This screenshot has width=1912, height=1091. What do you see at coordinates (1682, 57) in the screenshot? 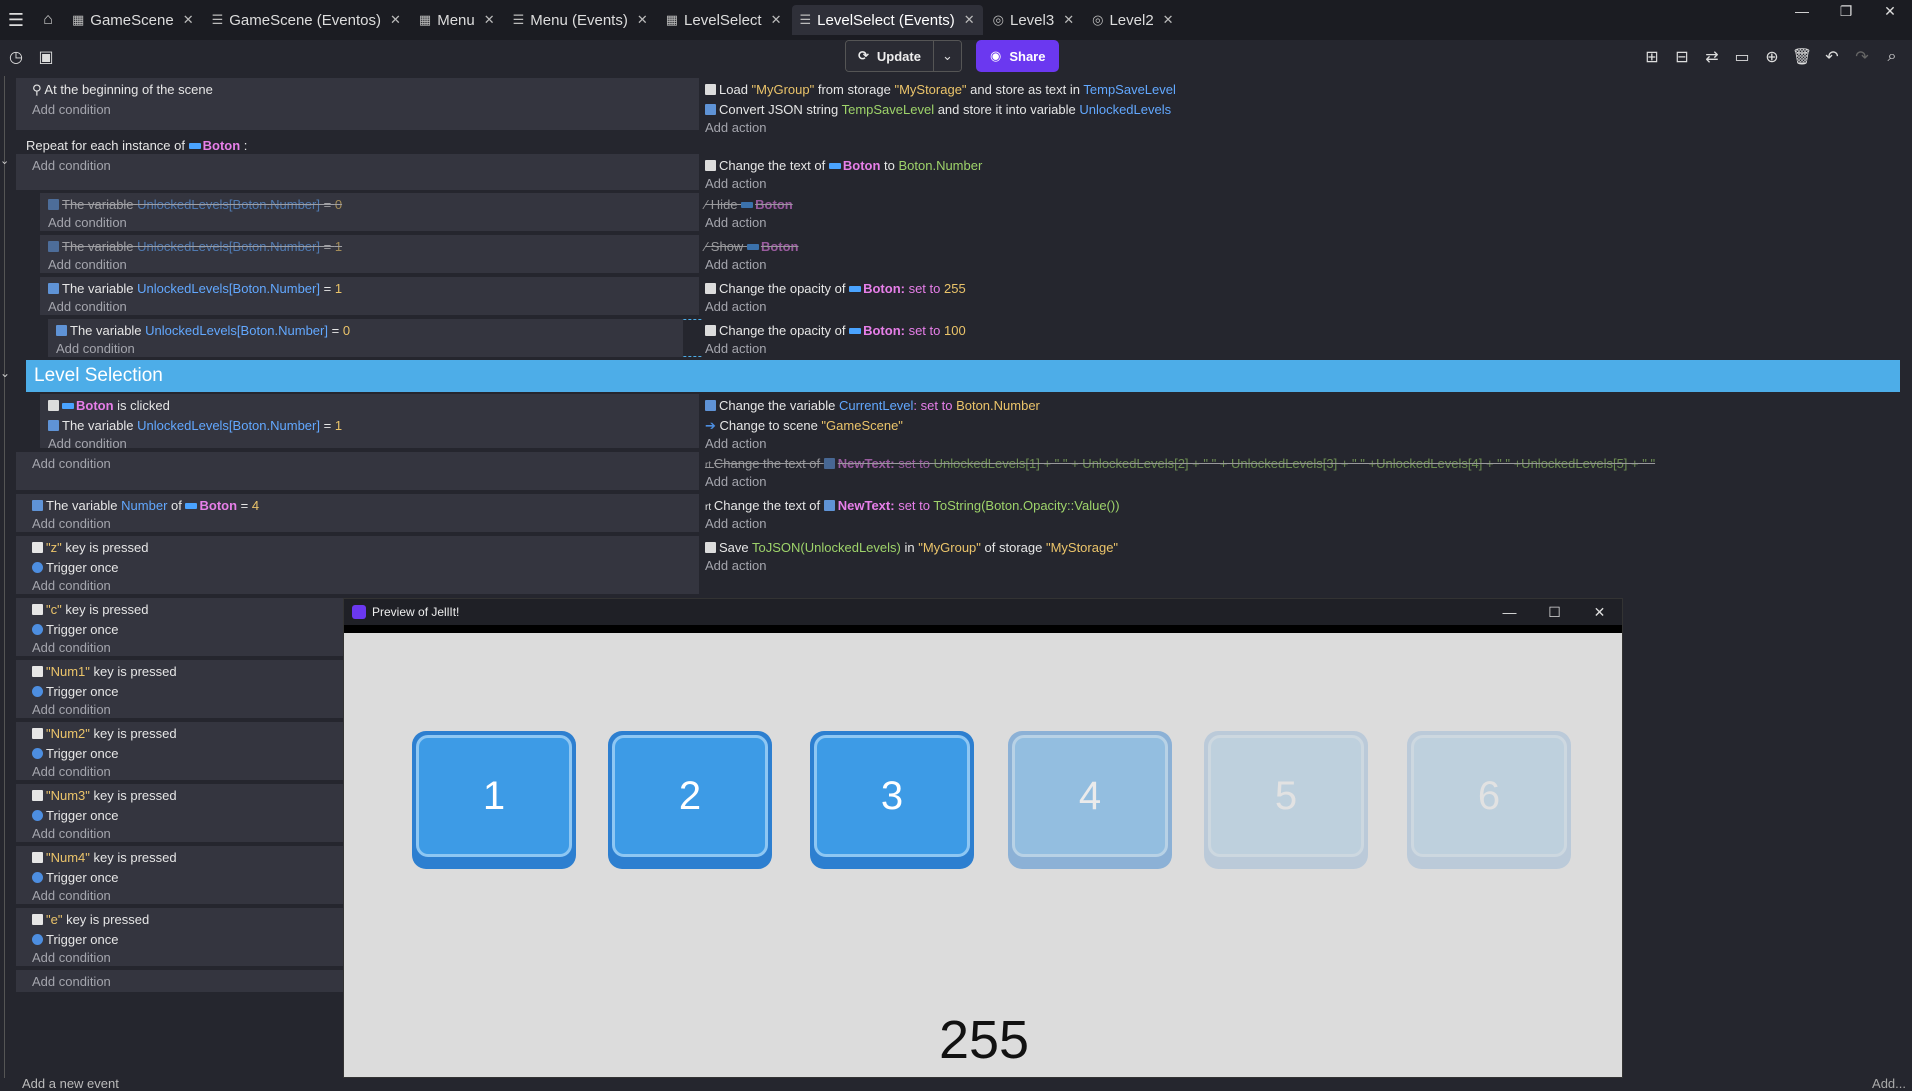
I see `add-subevent-icon: ⊟` at bounding box center [1682, 57].